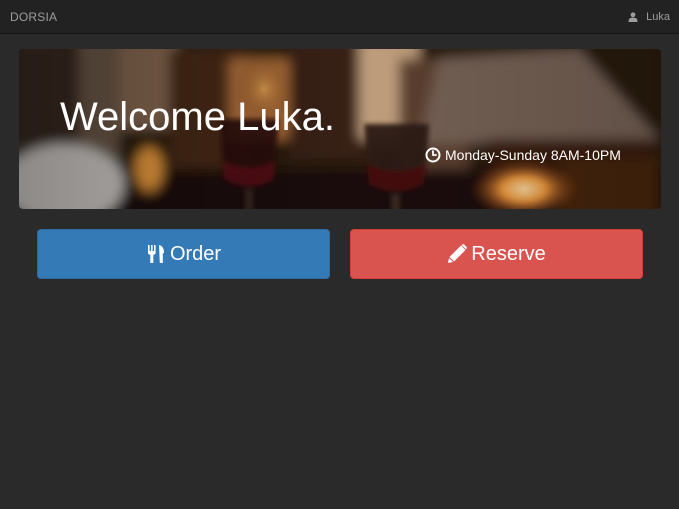  I want to click on welcome-heading: Welcome Luka., so click(197, 117).